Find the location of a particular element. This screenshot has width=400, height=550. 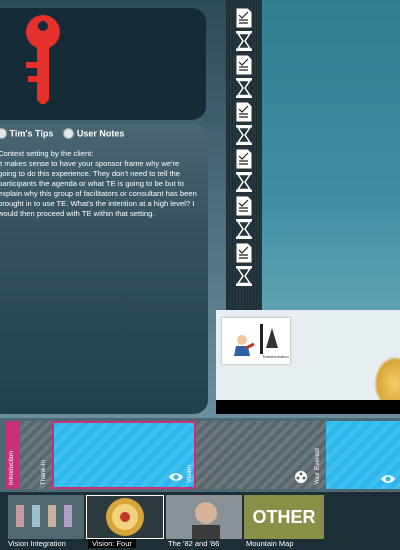

segment-label: Vision is located at coordinates (189, 474).